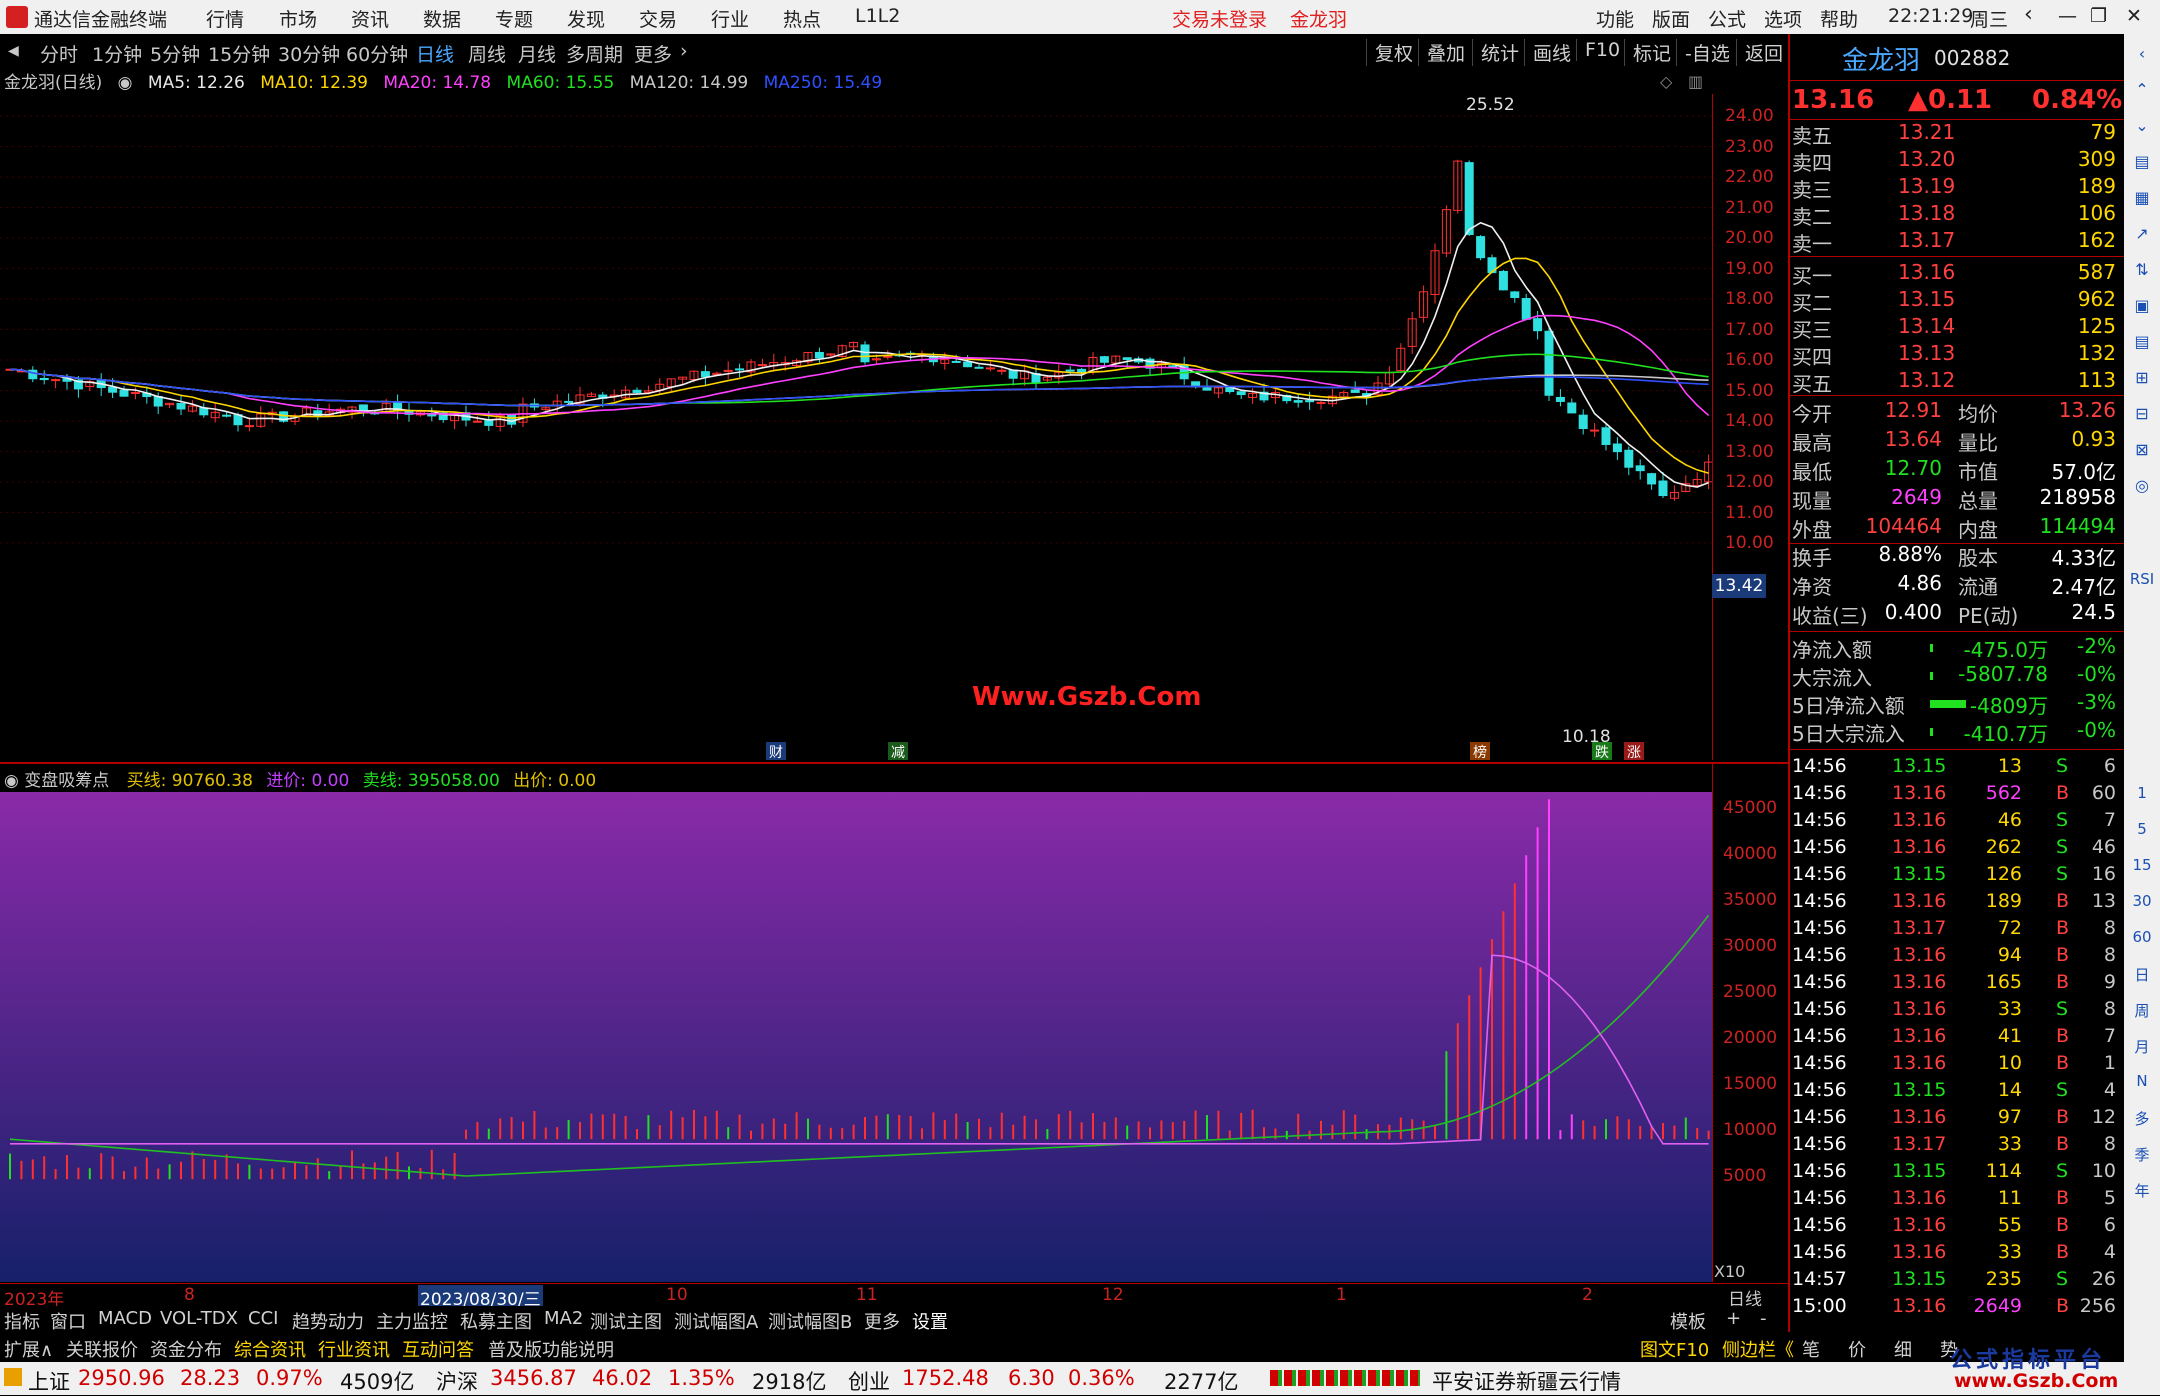 The image size is (2160, 1396). What do you see at coordinates (877, 16) in the screenshot?
I see `menu-l1l2: L1L2` at bounding box center [877, 16].